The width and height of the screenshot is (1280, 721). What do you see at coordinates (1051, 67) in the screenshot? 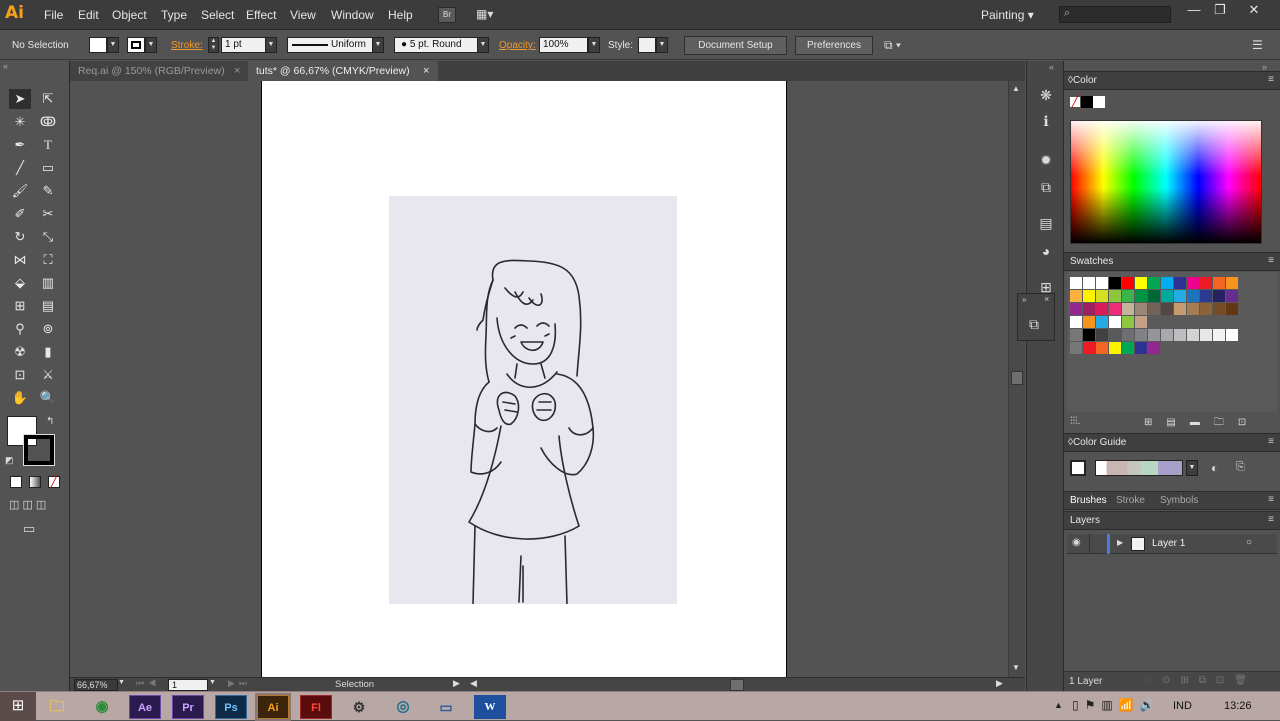
I see `expand-panels-icon: «` at bounding box center [1051, 67].